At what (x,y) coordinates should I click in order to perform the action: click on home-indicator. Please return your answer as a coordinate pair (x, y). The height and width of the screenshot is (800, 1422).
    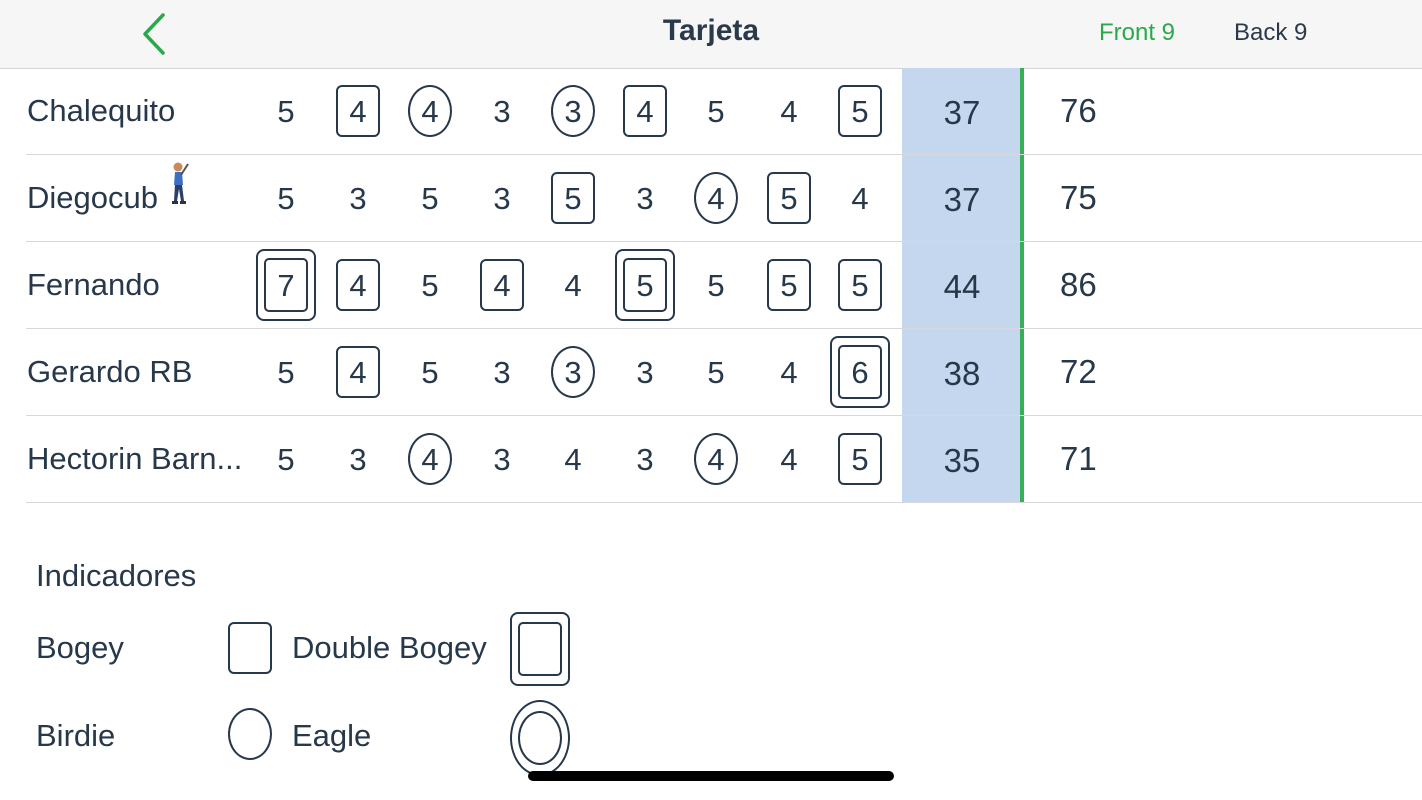
    Looking at the image, I should click on (711, 776).